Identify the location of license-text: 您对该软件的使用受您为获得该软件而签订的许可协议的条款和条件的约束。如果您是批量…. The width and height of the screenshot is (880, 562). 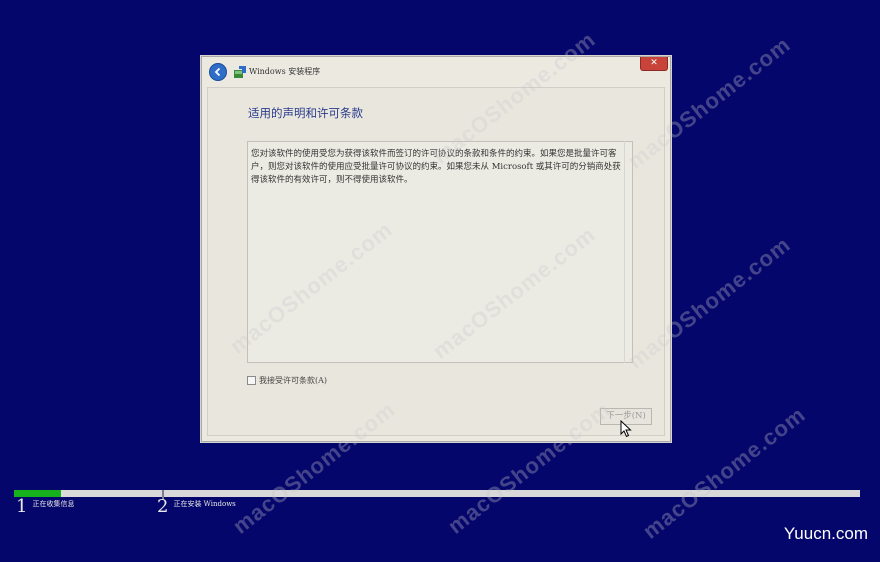
(436, 167).